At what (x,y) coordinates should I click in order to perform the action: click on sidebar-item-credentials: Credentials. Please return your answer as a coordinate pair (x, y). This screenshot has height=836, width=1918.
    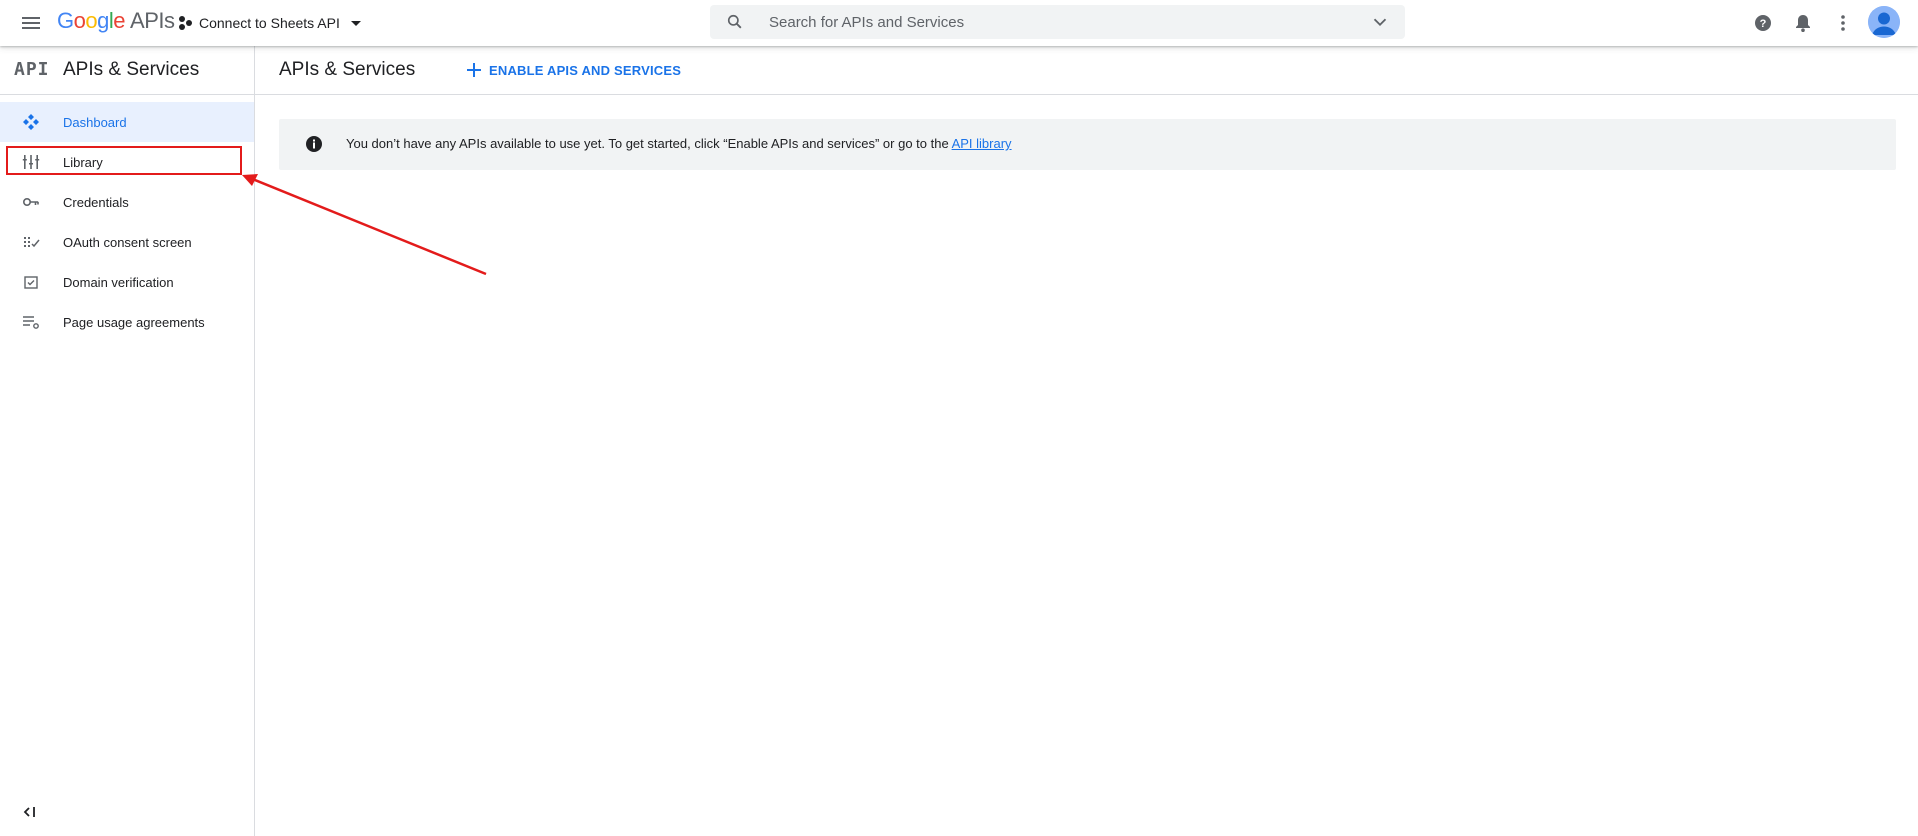
    Looking at the image, I should click on (127, 202).